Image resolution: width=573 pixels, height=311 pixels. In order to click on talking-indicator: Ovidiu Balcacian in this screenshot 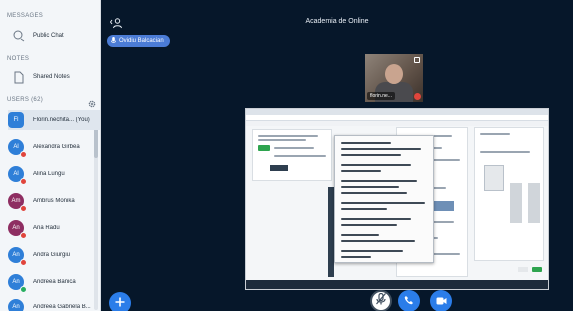, I will do `click(138, 41)`.